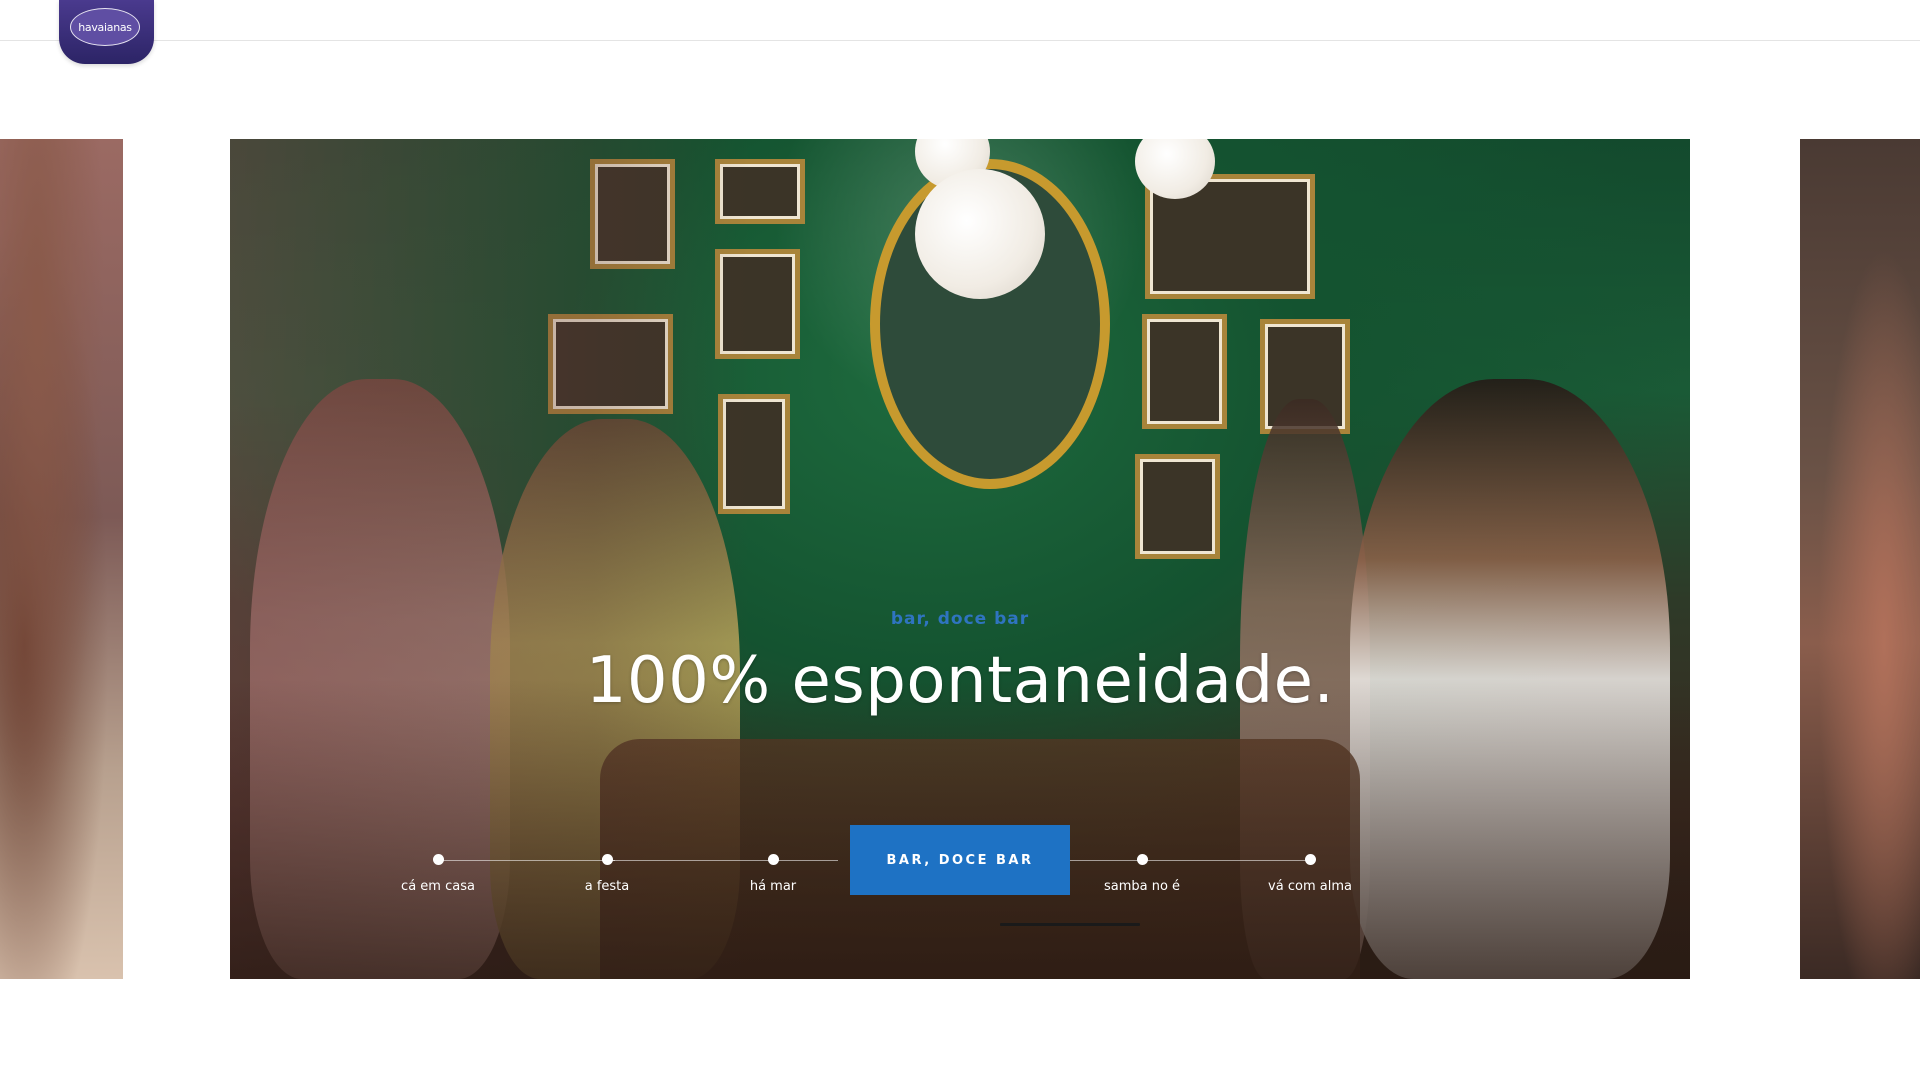 This screenshot has height=1080, width=1920. What do you see at coordinates (61, 559) in the screenshot?
I see `previous-slide-preview` at bounding box center [61, 559].